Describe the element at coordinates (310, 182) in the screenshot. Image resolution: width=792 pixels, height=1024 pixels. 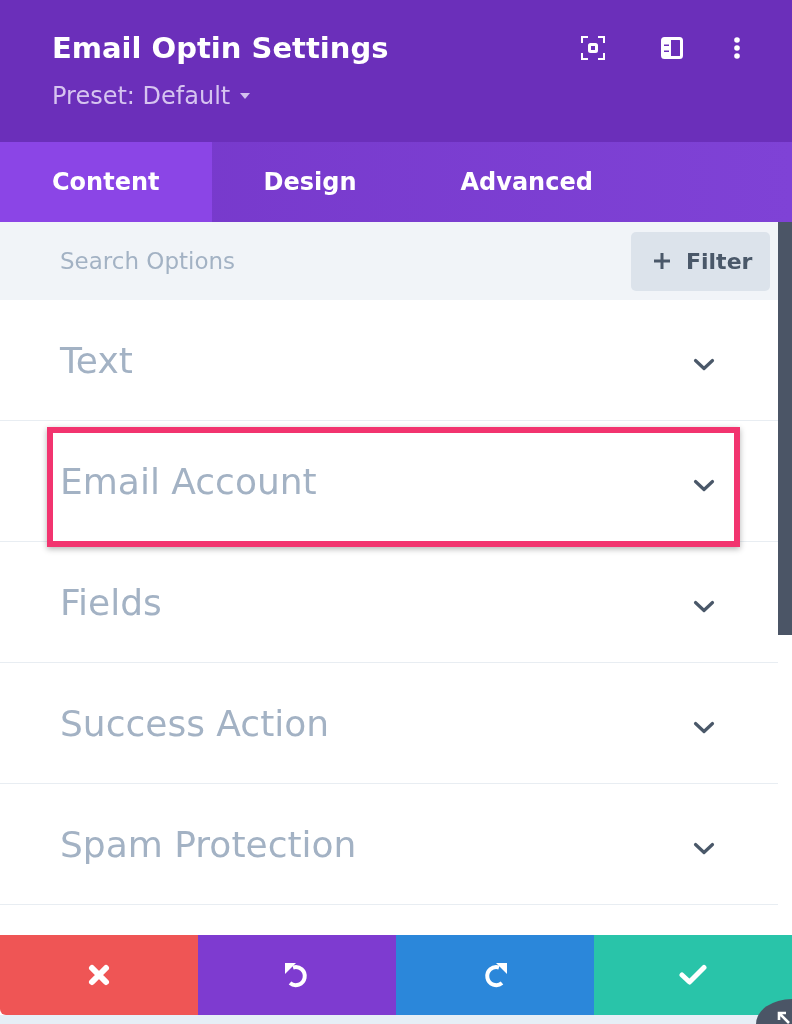
I see `tab: Design` at that location.